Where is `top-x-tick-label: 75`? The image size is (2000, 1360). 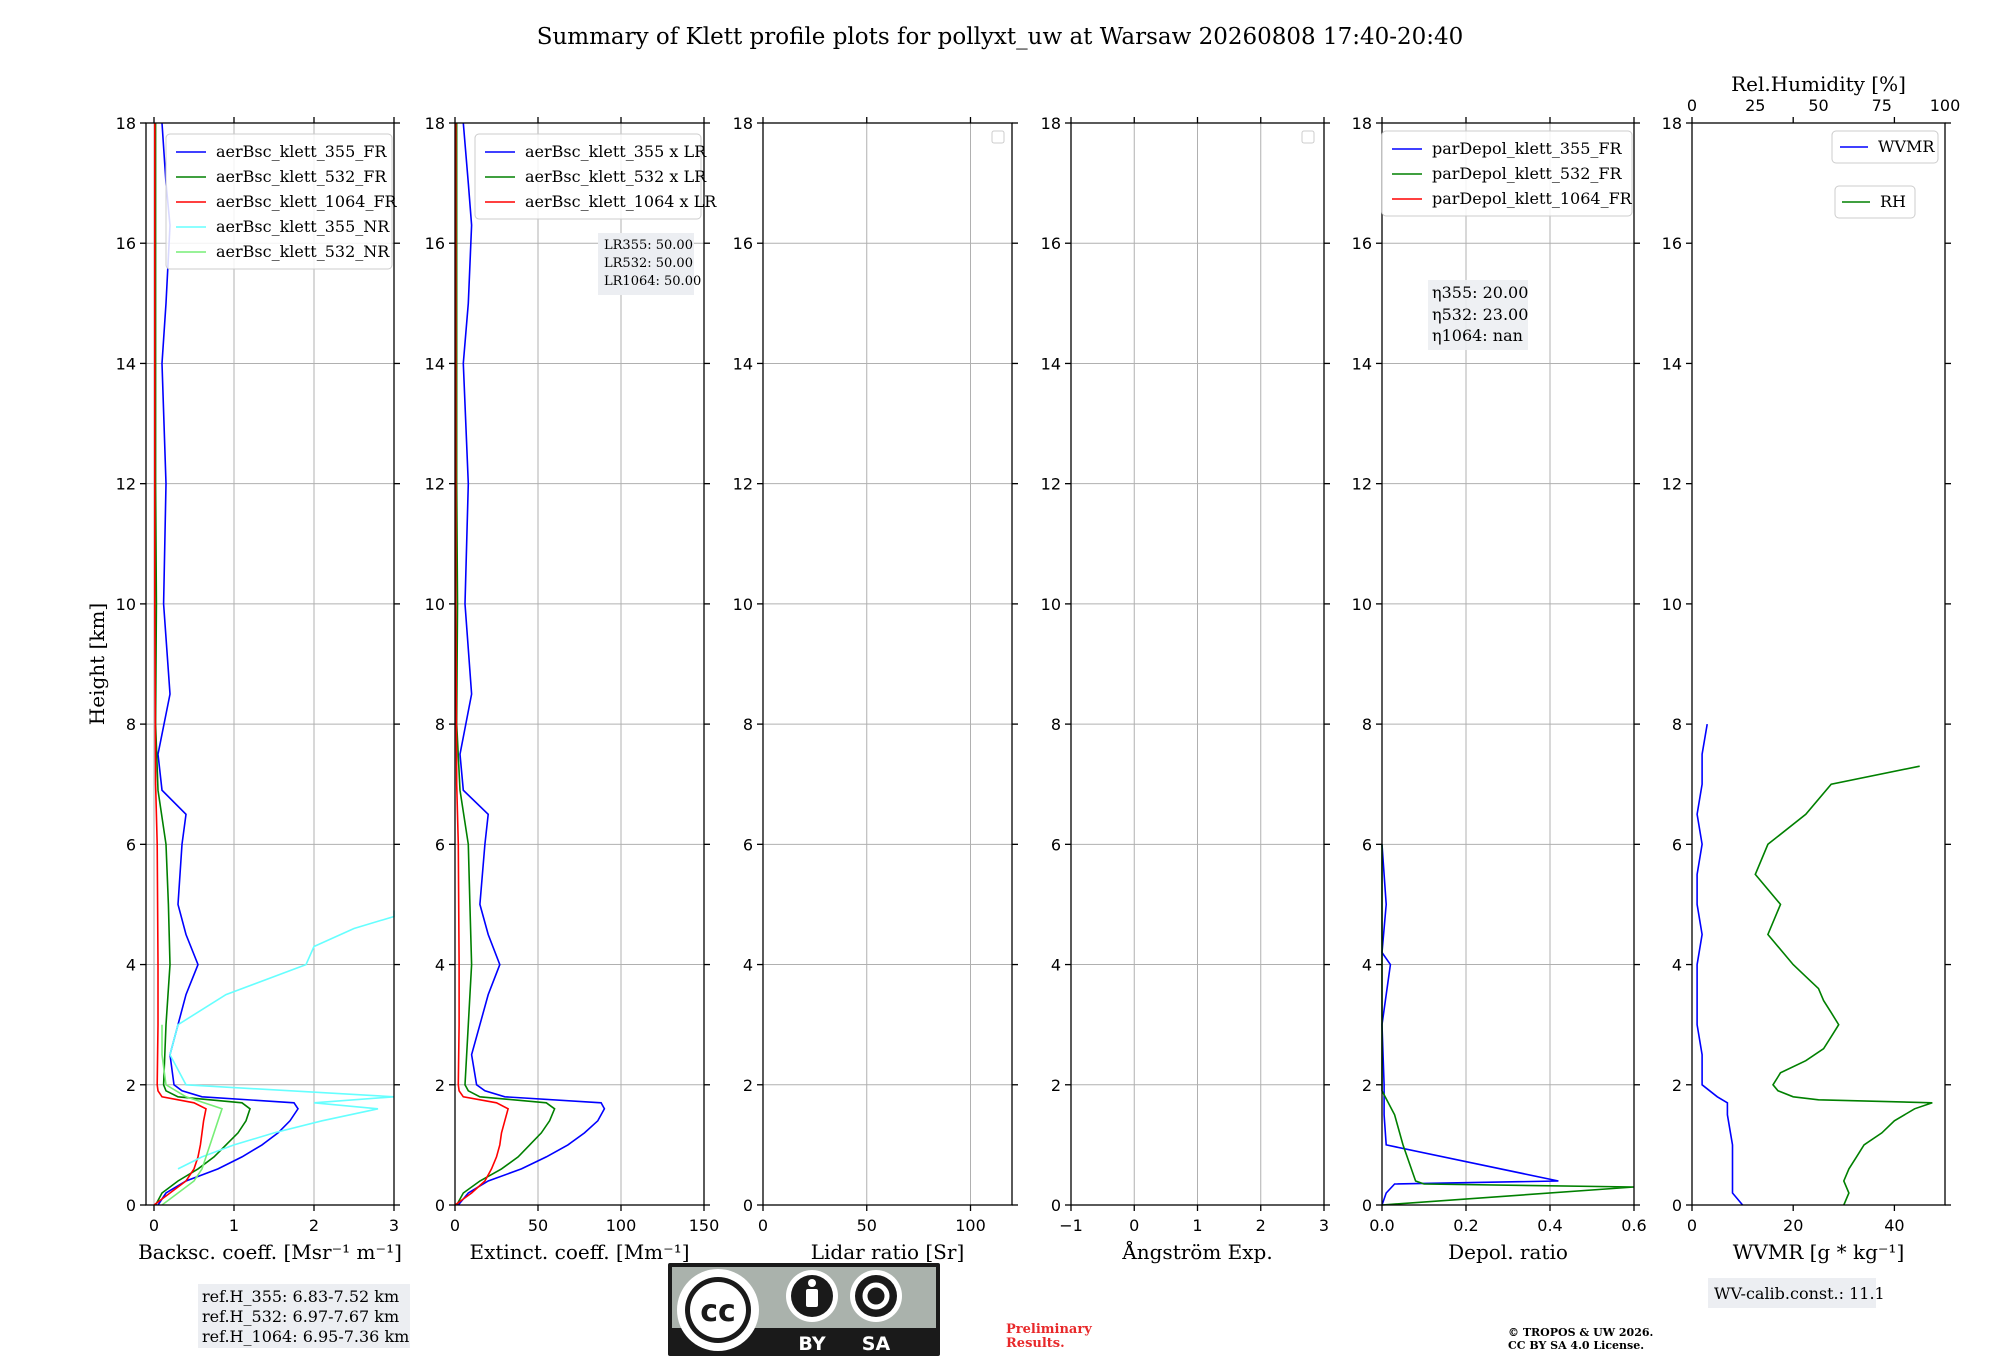
top-x-tick-label: 75 is located at coordinates (1882, 105).